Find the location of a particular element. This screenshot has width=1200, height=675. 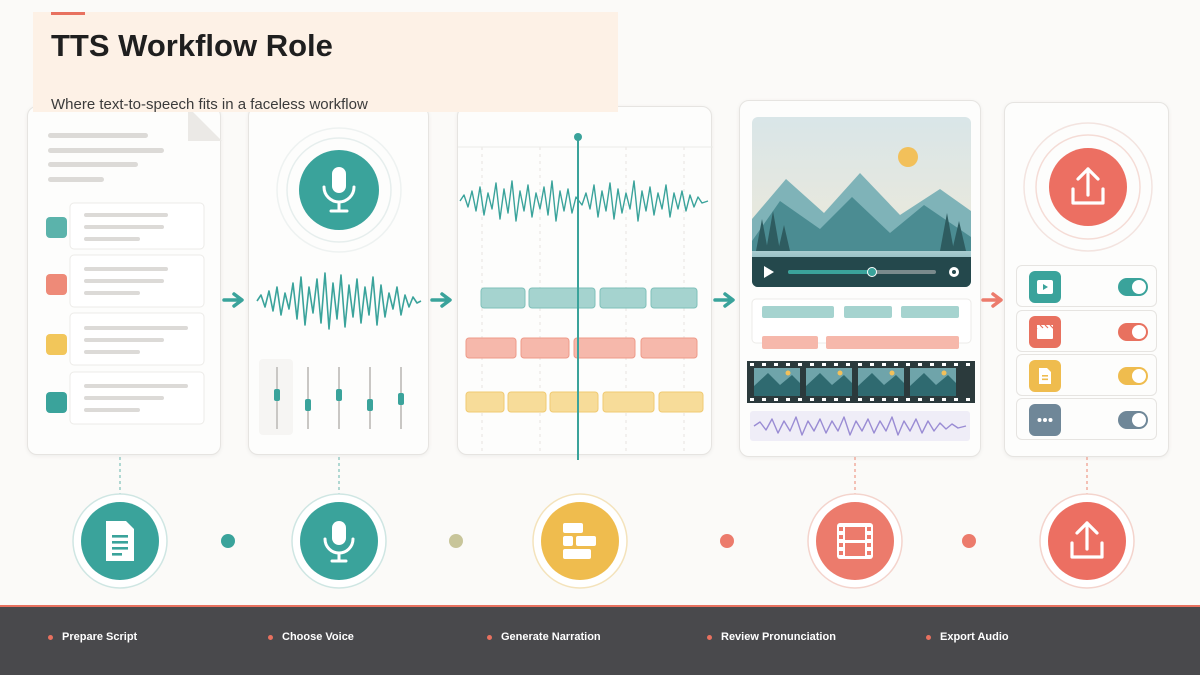

video-preview is located at coordinates (861, 202).